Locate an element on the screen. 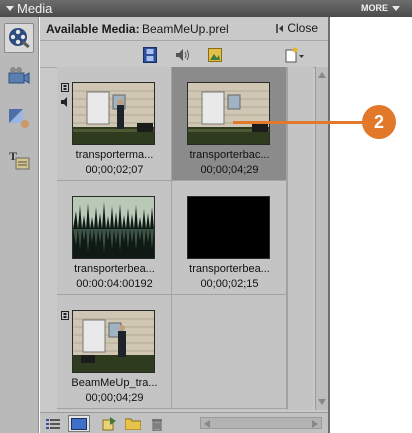 The width and height of the screenshot is (412, 433). rail-effects-button is located at coordinates (19, 118).